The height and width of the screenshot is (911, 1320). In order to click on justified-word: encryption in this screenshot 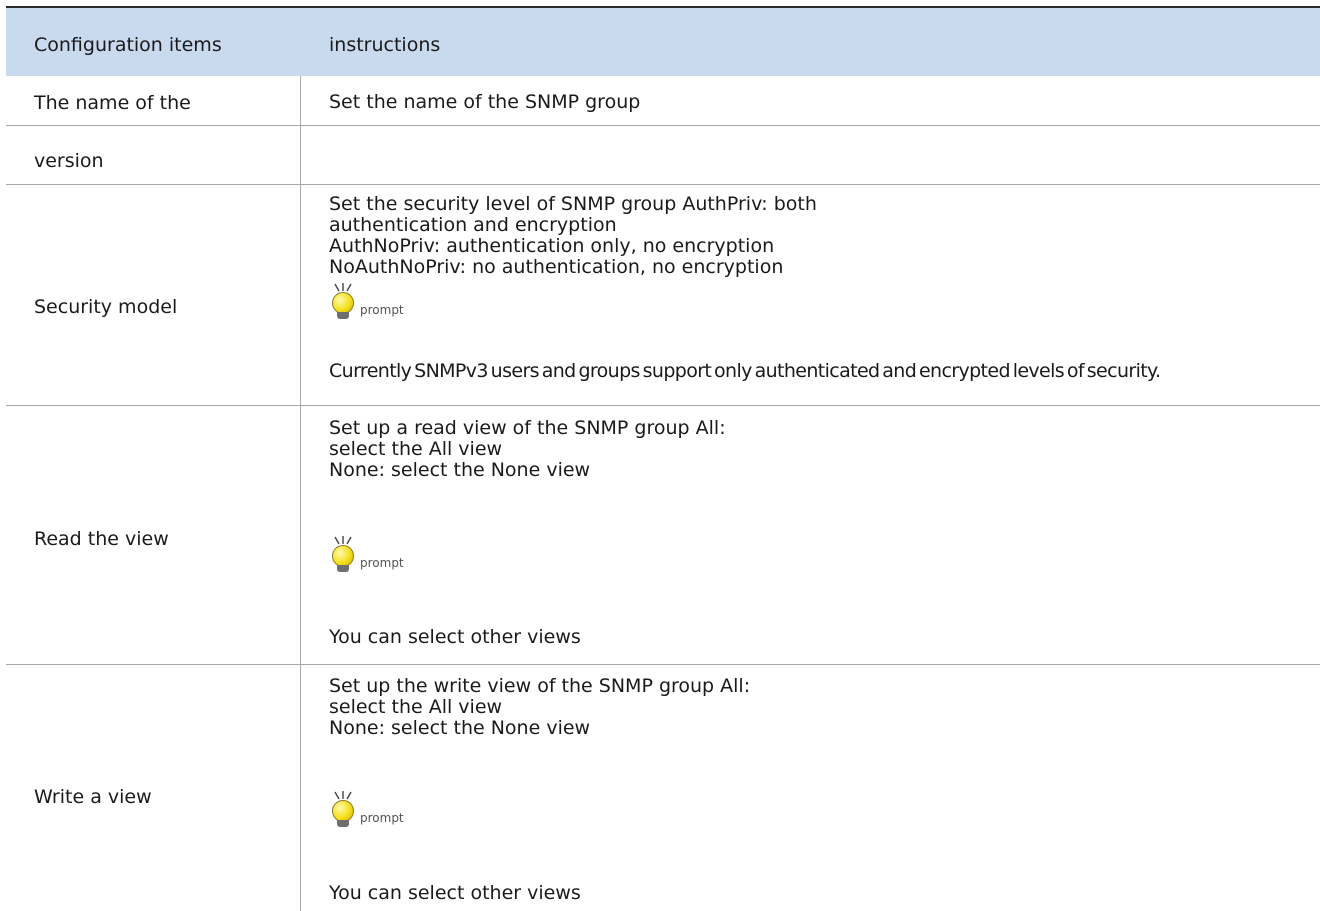, I will do `click(723, 246)`.